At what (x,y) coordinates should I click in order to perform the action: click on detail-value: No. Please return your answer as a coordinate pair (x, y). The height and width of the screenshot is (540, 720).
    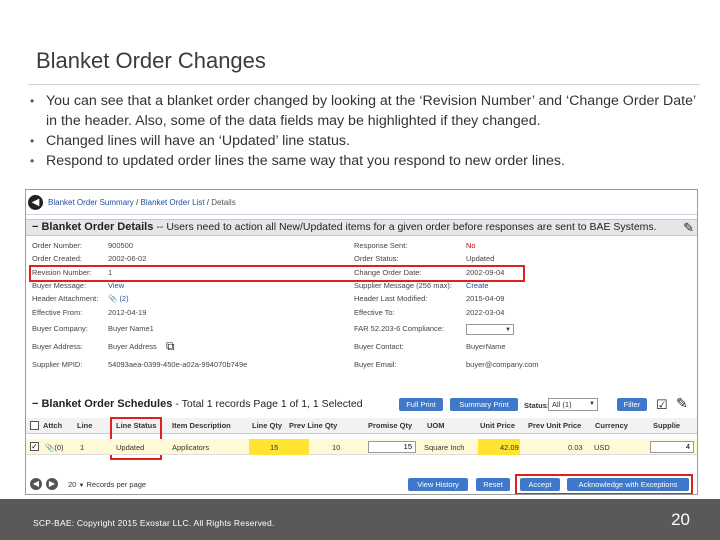
    Looking at the image, I should click on (471, 245).